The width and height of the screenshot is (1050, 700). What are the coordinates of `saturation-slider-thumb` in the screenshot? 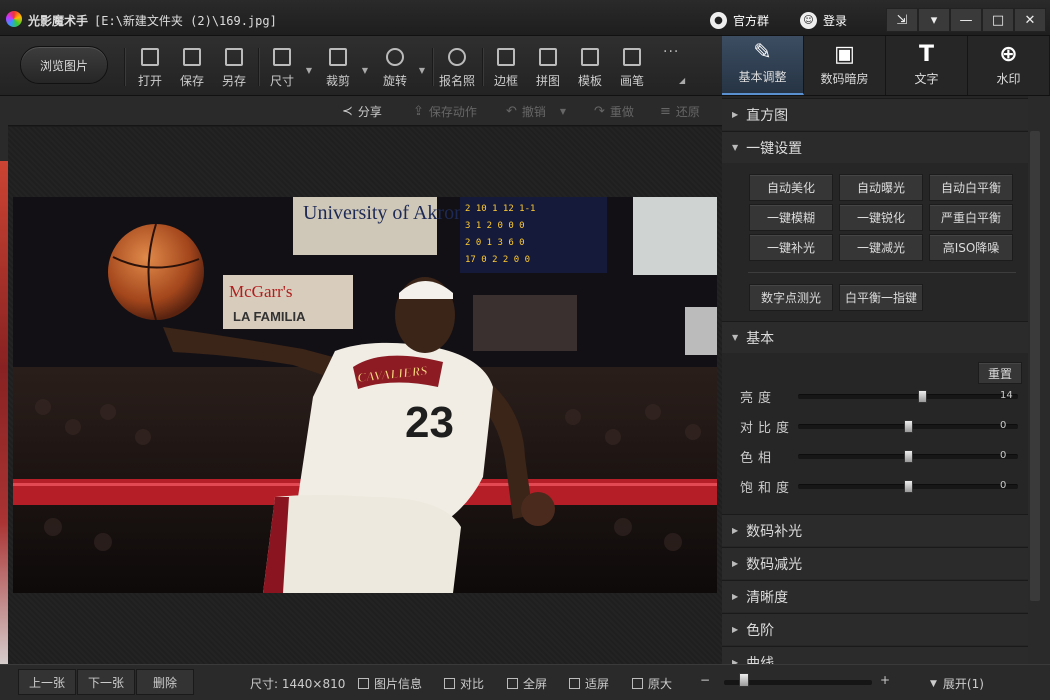 It's located at (908, 486).